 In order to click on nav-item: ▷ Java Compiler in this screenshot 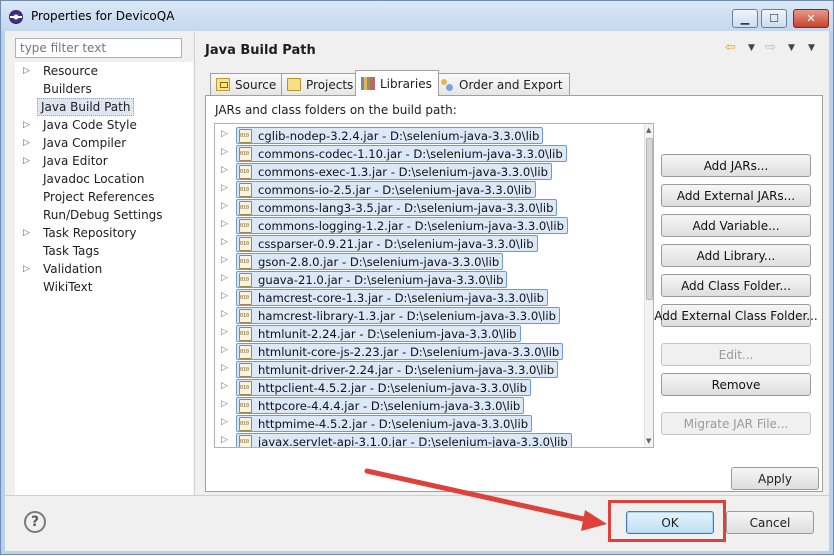, I will do `click(104, 143)`.